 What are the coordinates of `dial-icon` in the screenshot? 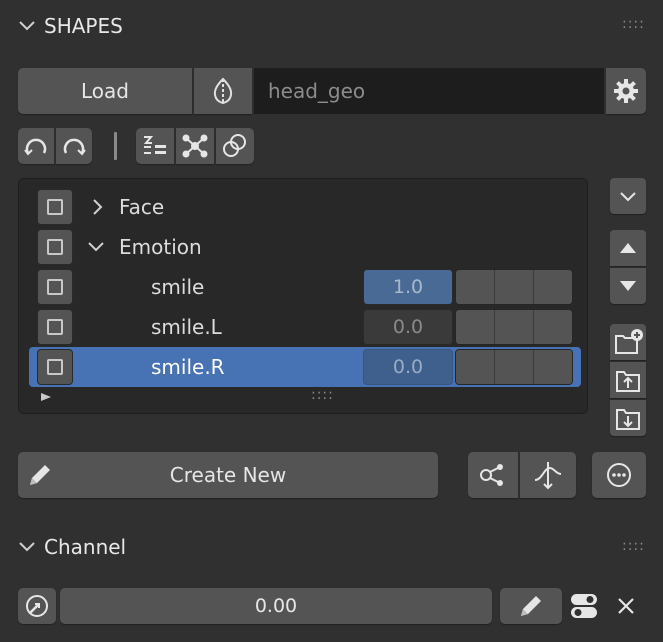 It's located at (37, 606).